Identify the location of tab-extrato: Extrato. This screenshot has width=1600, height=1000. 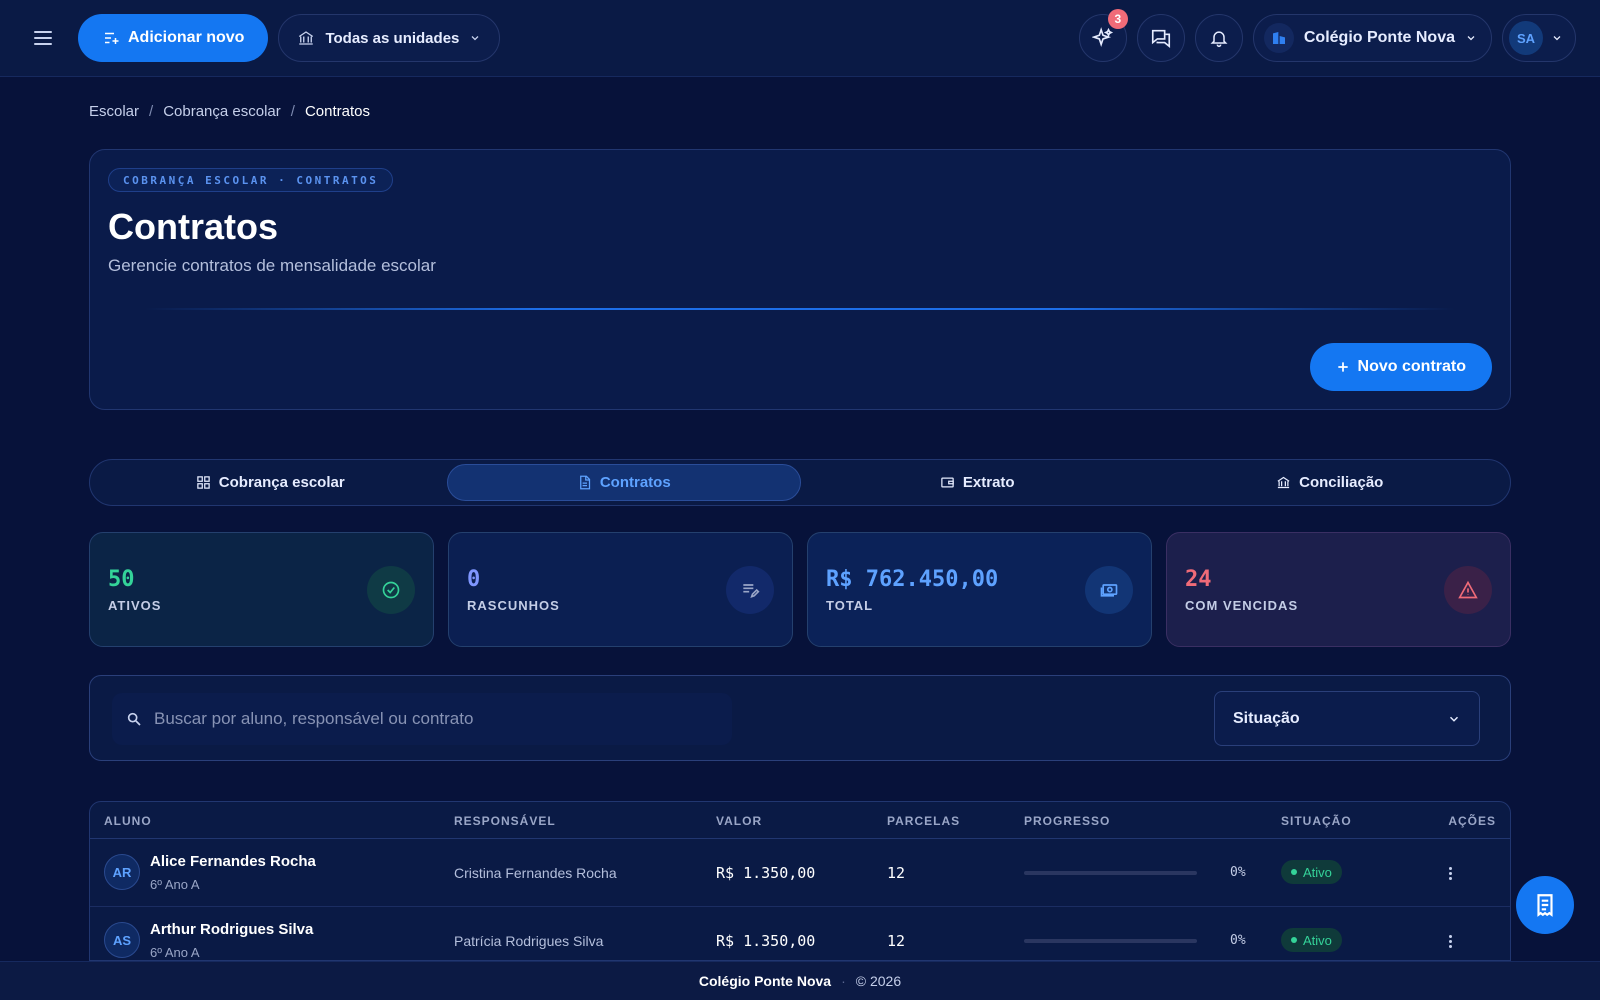
(977, 482).